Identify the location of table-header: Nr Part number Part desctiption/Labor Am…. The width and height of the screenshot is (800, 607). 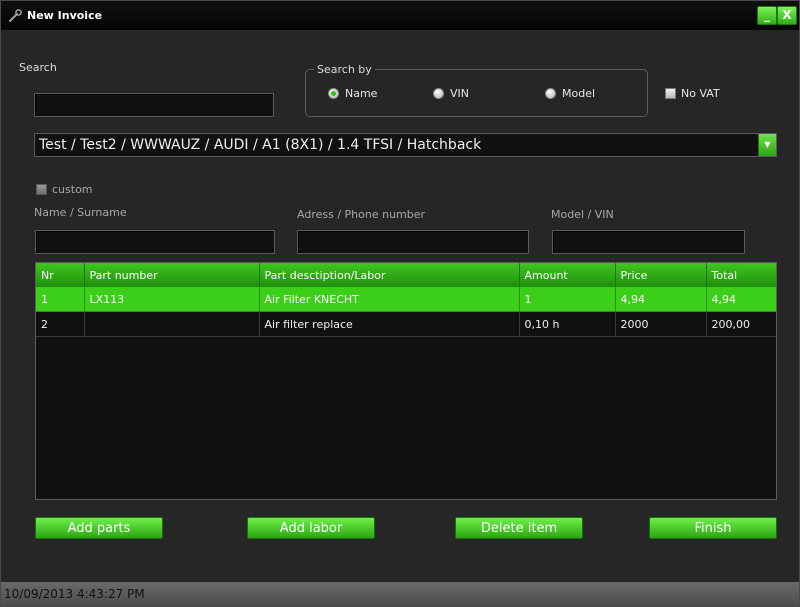
(406, 275).